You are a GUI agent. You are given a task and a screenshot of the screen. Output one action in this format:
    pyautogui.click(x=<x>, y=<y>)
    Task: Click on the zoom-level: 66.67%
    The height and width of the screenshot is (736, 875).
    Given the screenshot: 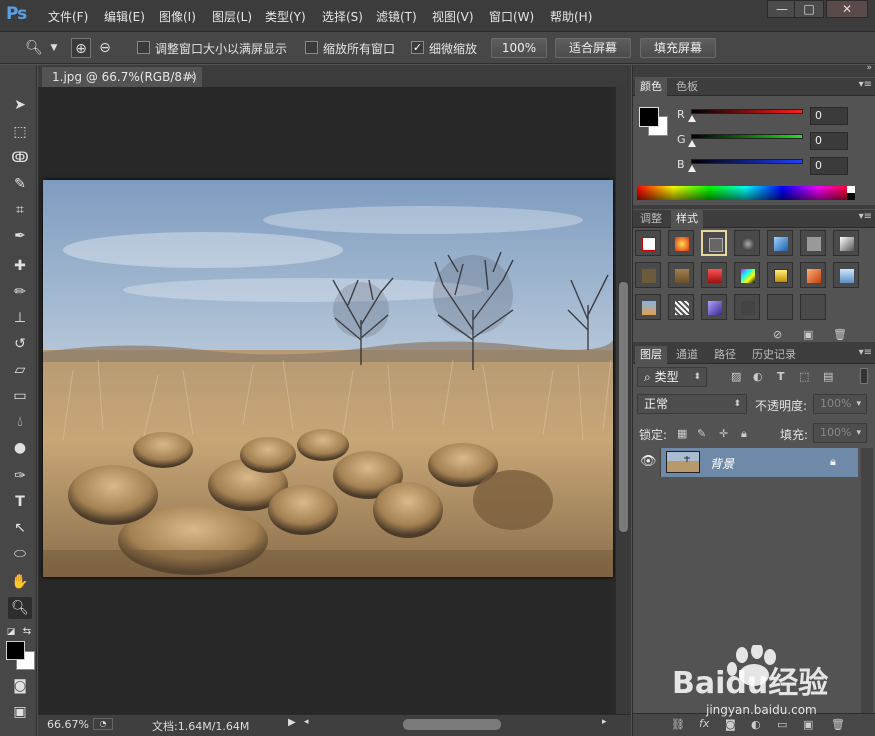 What is the action you would take?
    pyautogui.click(x=68, y=724)
    